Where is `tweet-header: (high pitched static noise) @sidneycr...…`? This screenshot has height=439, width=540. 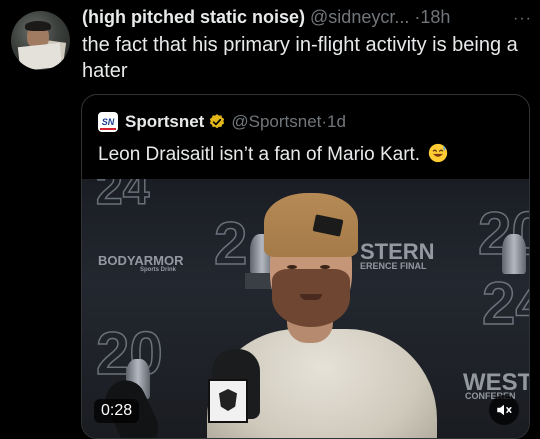
tweet-header: (high pitched static noise) @sidneycr...… is located at coordinates (307, 17).